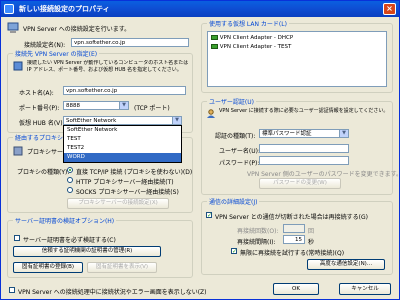 This screenshot has height=300, width=400. I want to click on hub-label: 仮想 HUB 名(V):, so click(42, 123).